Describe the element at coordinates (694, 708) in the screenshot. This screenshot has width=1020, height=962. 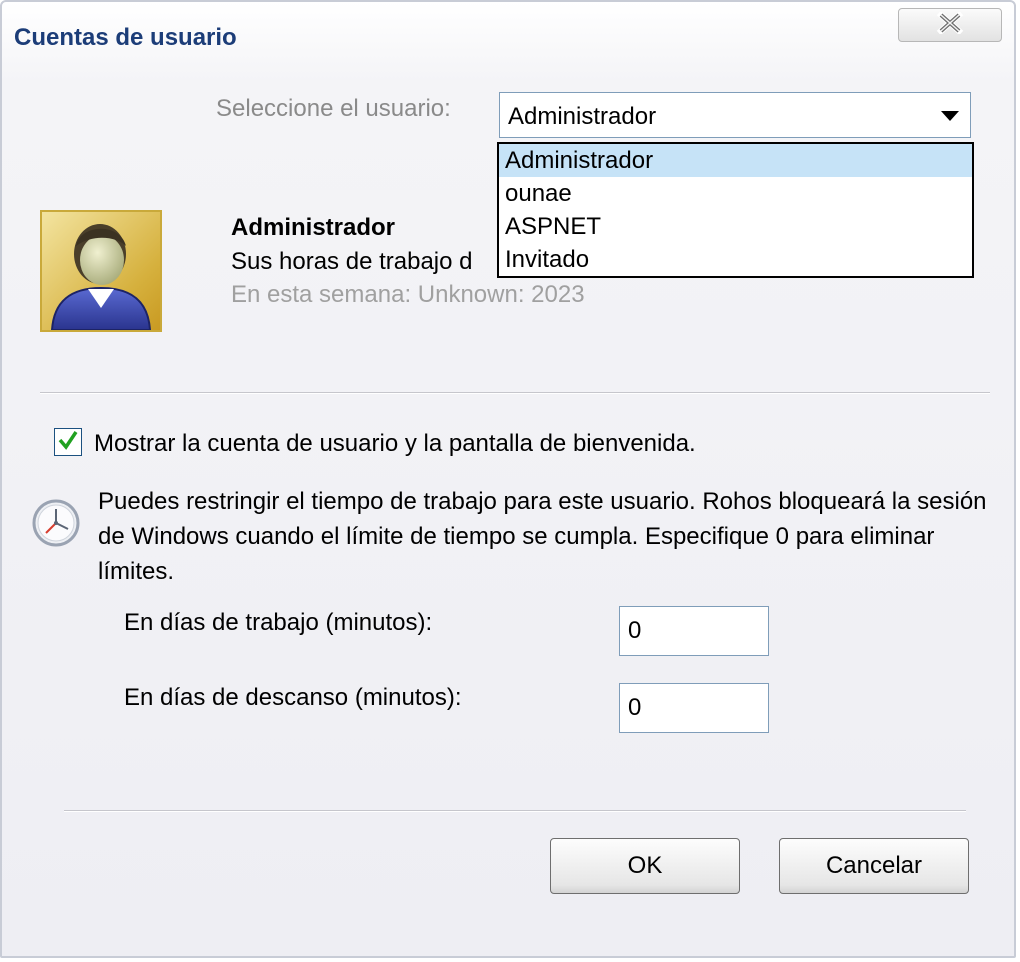
I see `rest-days-input` at that location.